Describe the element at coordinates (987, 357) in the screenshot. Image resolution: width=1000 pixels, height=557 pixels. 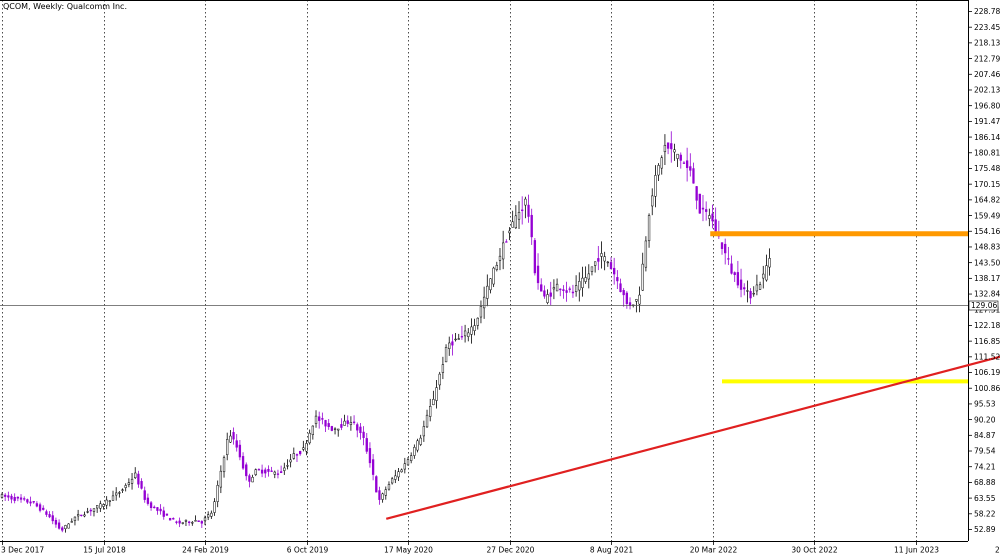
I see `y-tick-label: 111.52` at that location.